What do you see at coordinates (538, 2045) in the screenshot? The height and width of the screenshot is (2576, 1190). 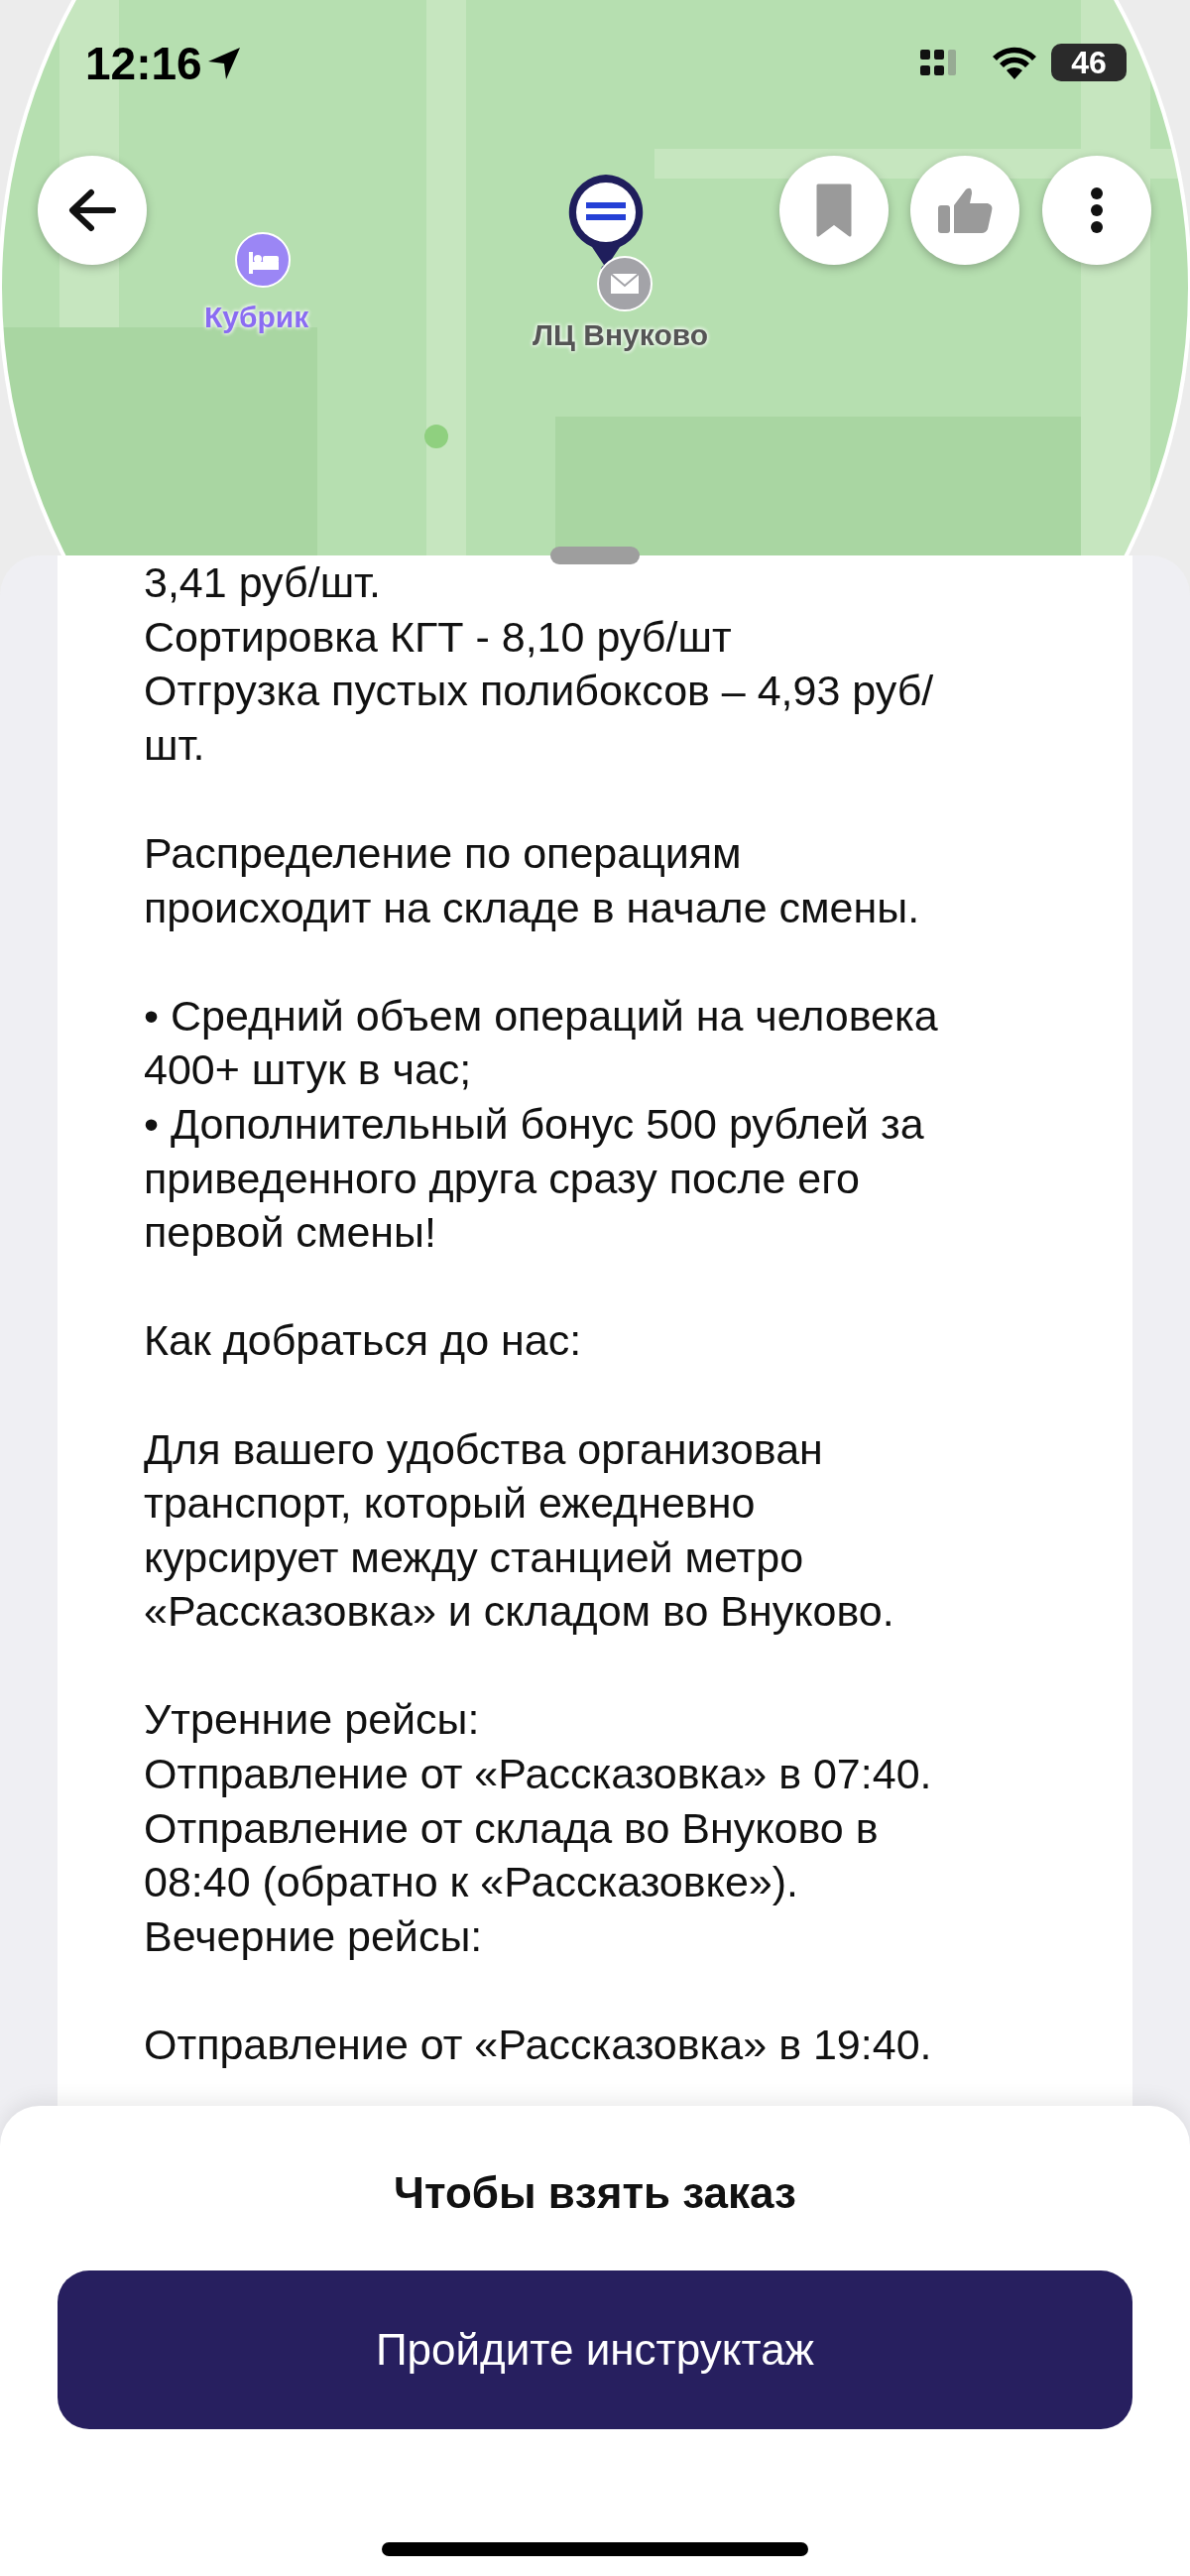 I see `description-paragraph: Отправление от «Рассказовка» в 19:40.` at bounding box center [538, 2045].